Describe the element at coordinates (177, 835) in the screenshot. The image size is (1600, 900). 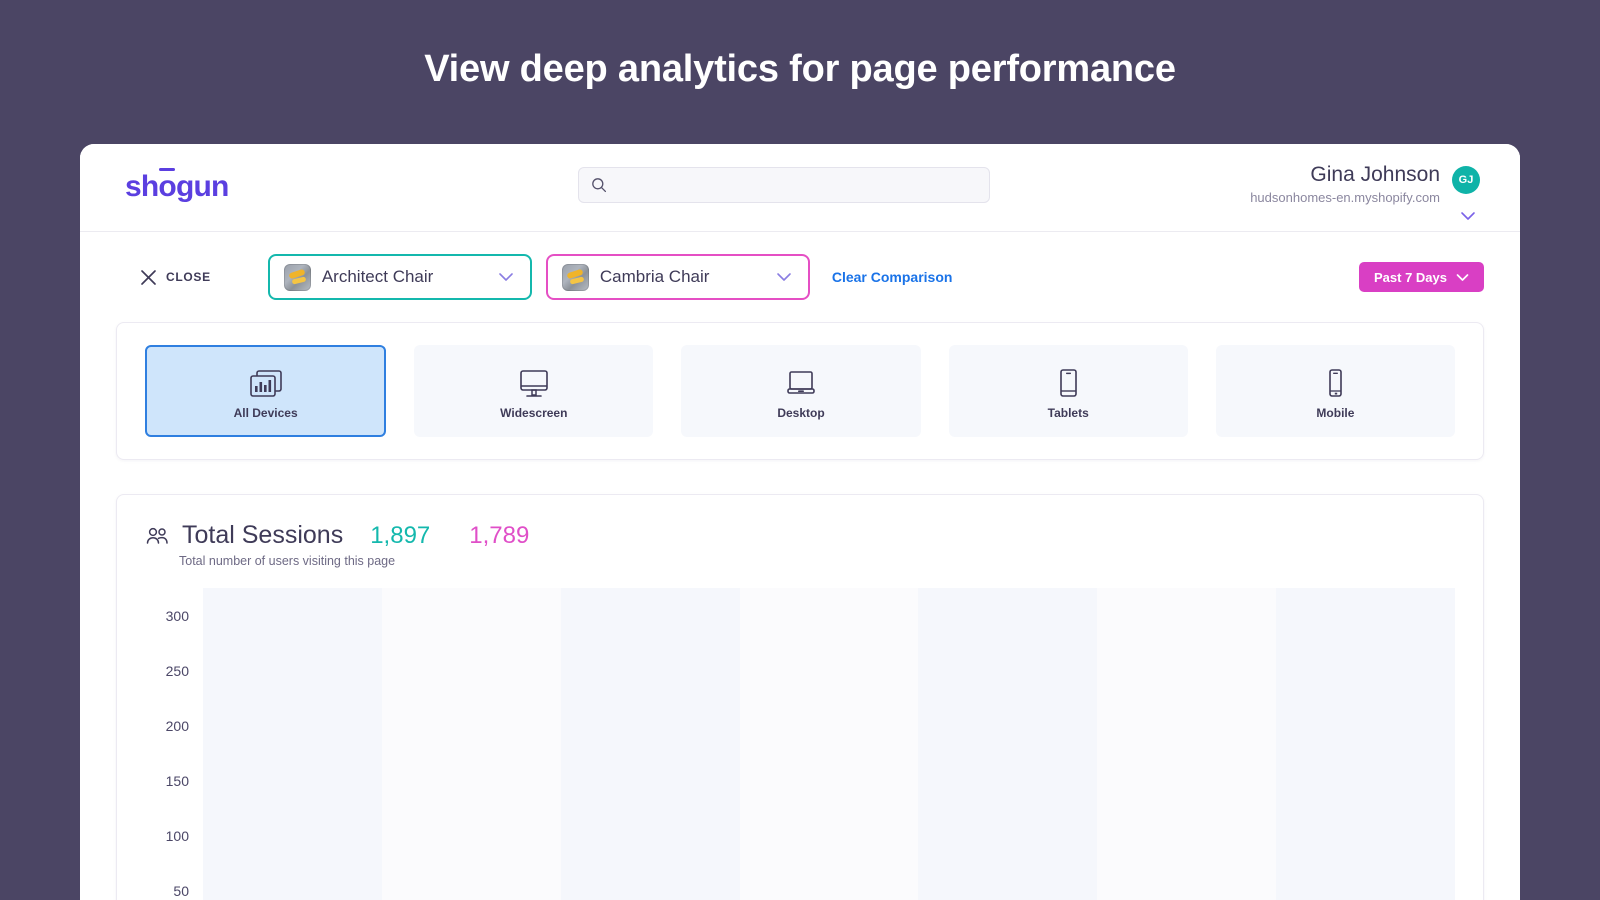
I see `y-axis-tick: 100` at that location.